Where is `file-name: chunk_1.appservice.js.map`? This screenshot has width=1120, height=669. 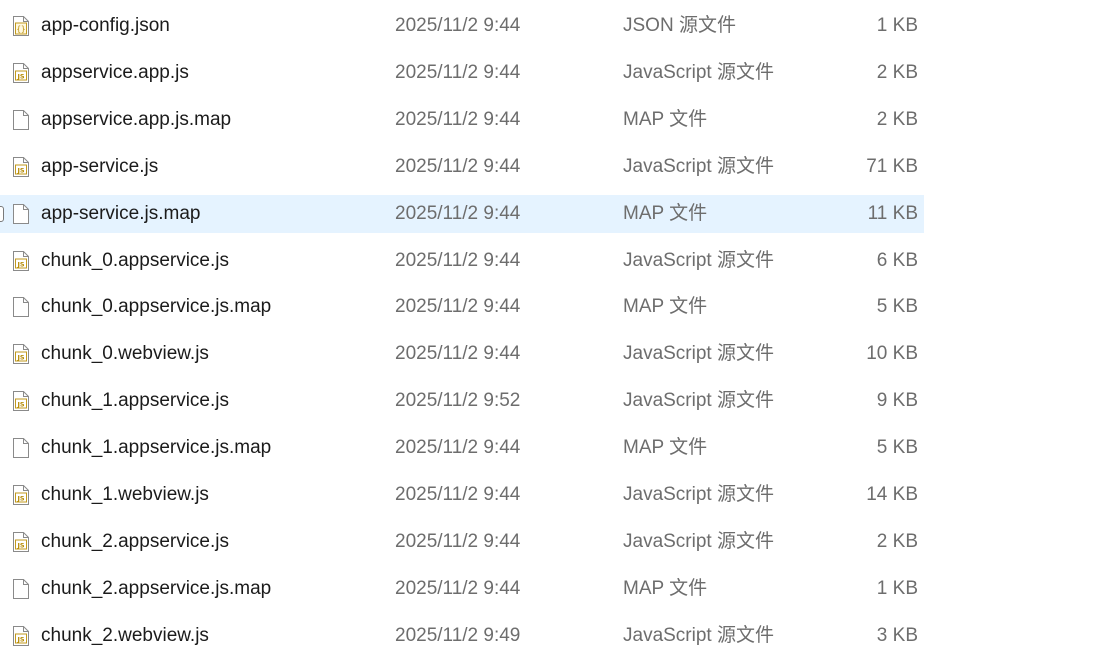
file-name: chunk_1.appservice.js.map is located at coordinates (156, 448).